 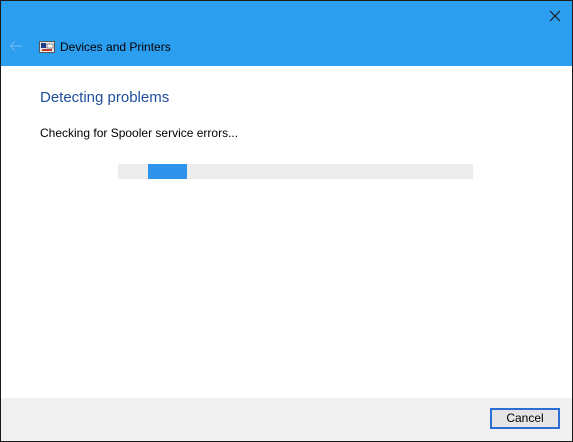 I want to click on footer-bar: Cancel, so click(x=286, y=419).